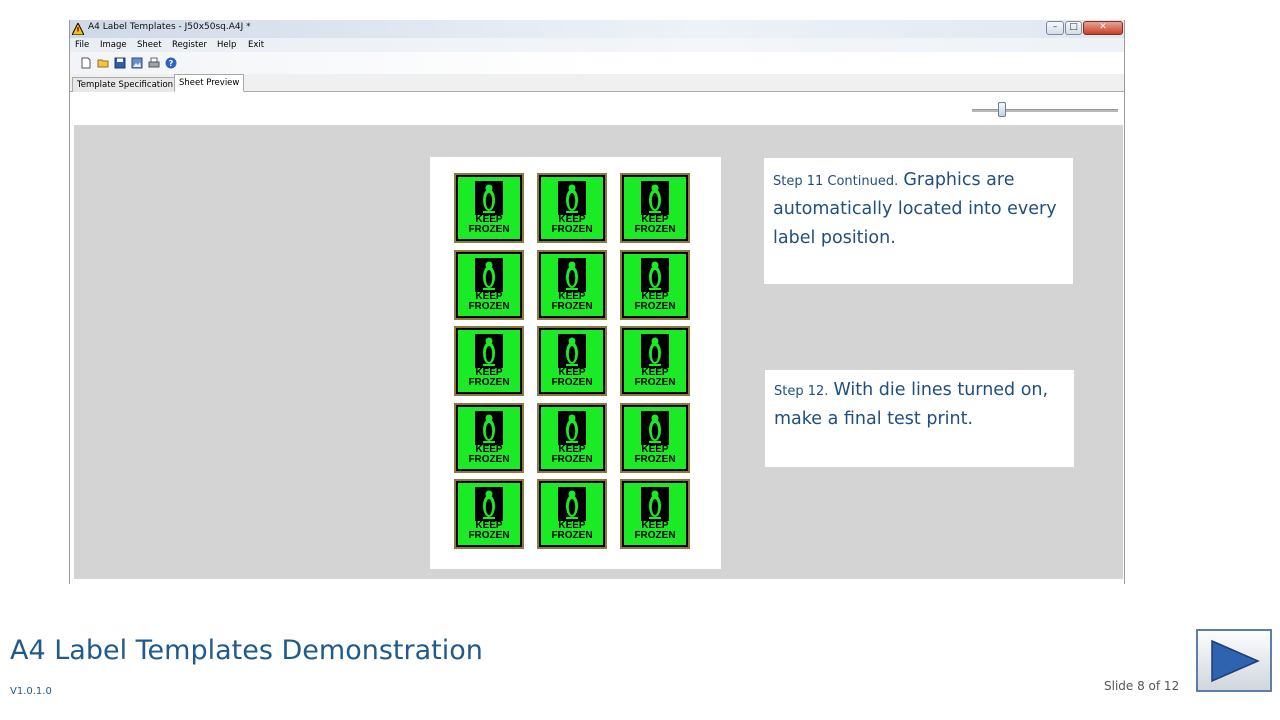  What do you see at coordinates (125, 84) in the screenshot?
I see `tab-template-specification: Template Specification` at bounding box center [125, 84].